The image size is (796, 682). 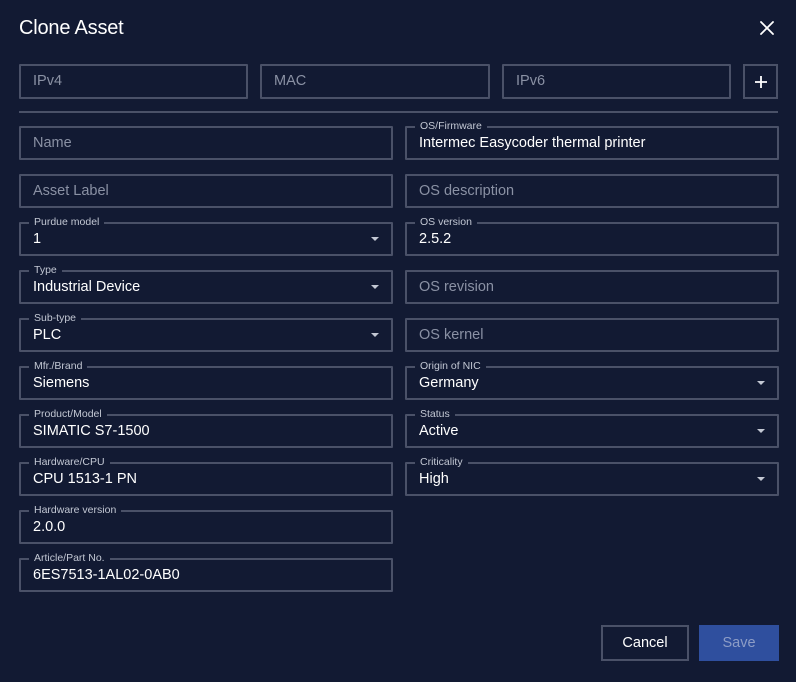 I want to click on ipv6-field: IPv6, so click(x=616, y=81).